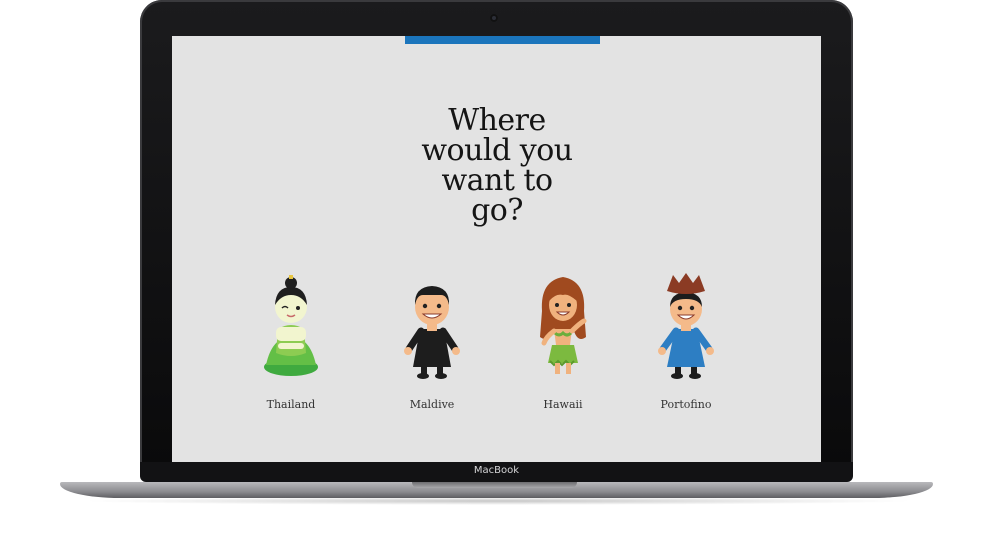 Image resolution: width=996 pixels, height=555 pixels. I want to click on man-in-black-robe-icon, so click(432, 332).